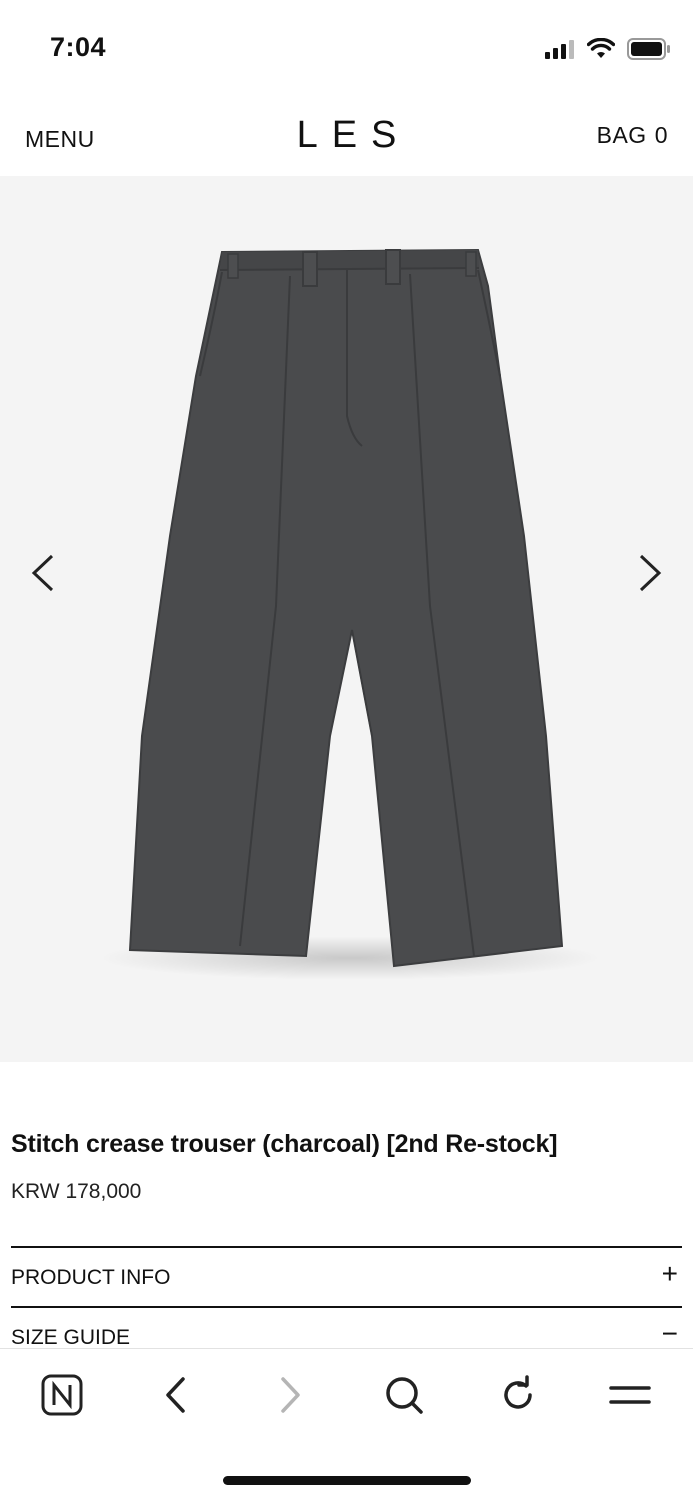 The image size is (693, 1500). I want to click on status-icons, so click(608, 49).